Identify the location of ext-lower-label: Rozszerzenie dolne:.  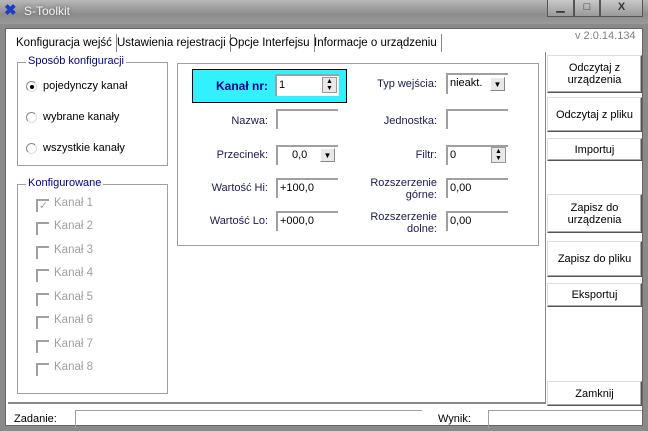
(393, 223).